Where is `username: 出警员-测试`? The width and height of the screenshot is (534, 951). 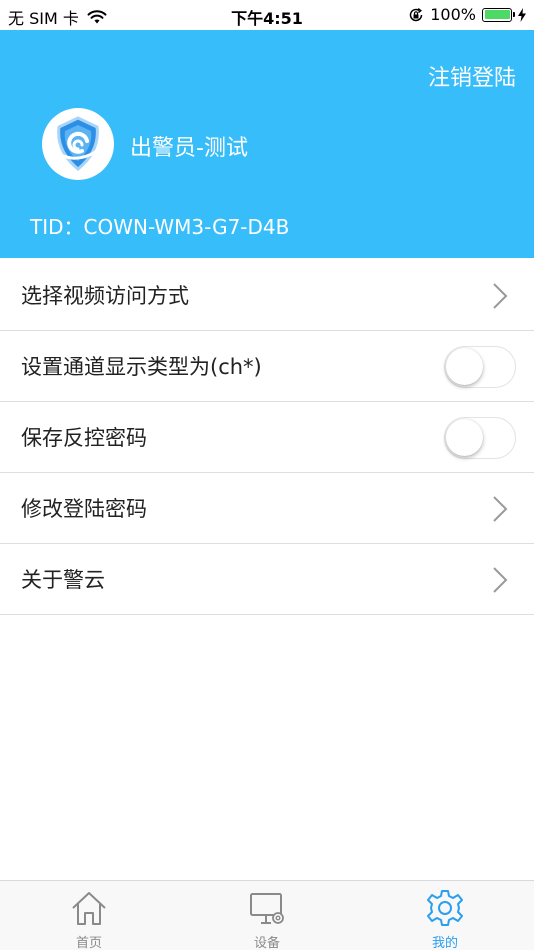
username: 出警员-测试 is located at coordinates (189, 148).